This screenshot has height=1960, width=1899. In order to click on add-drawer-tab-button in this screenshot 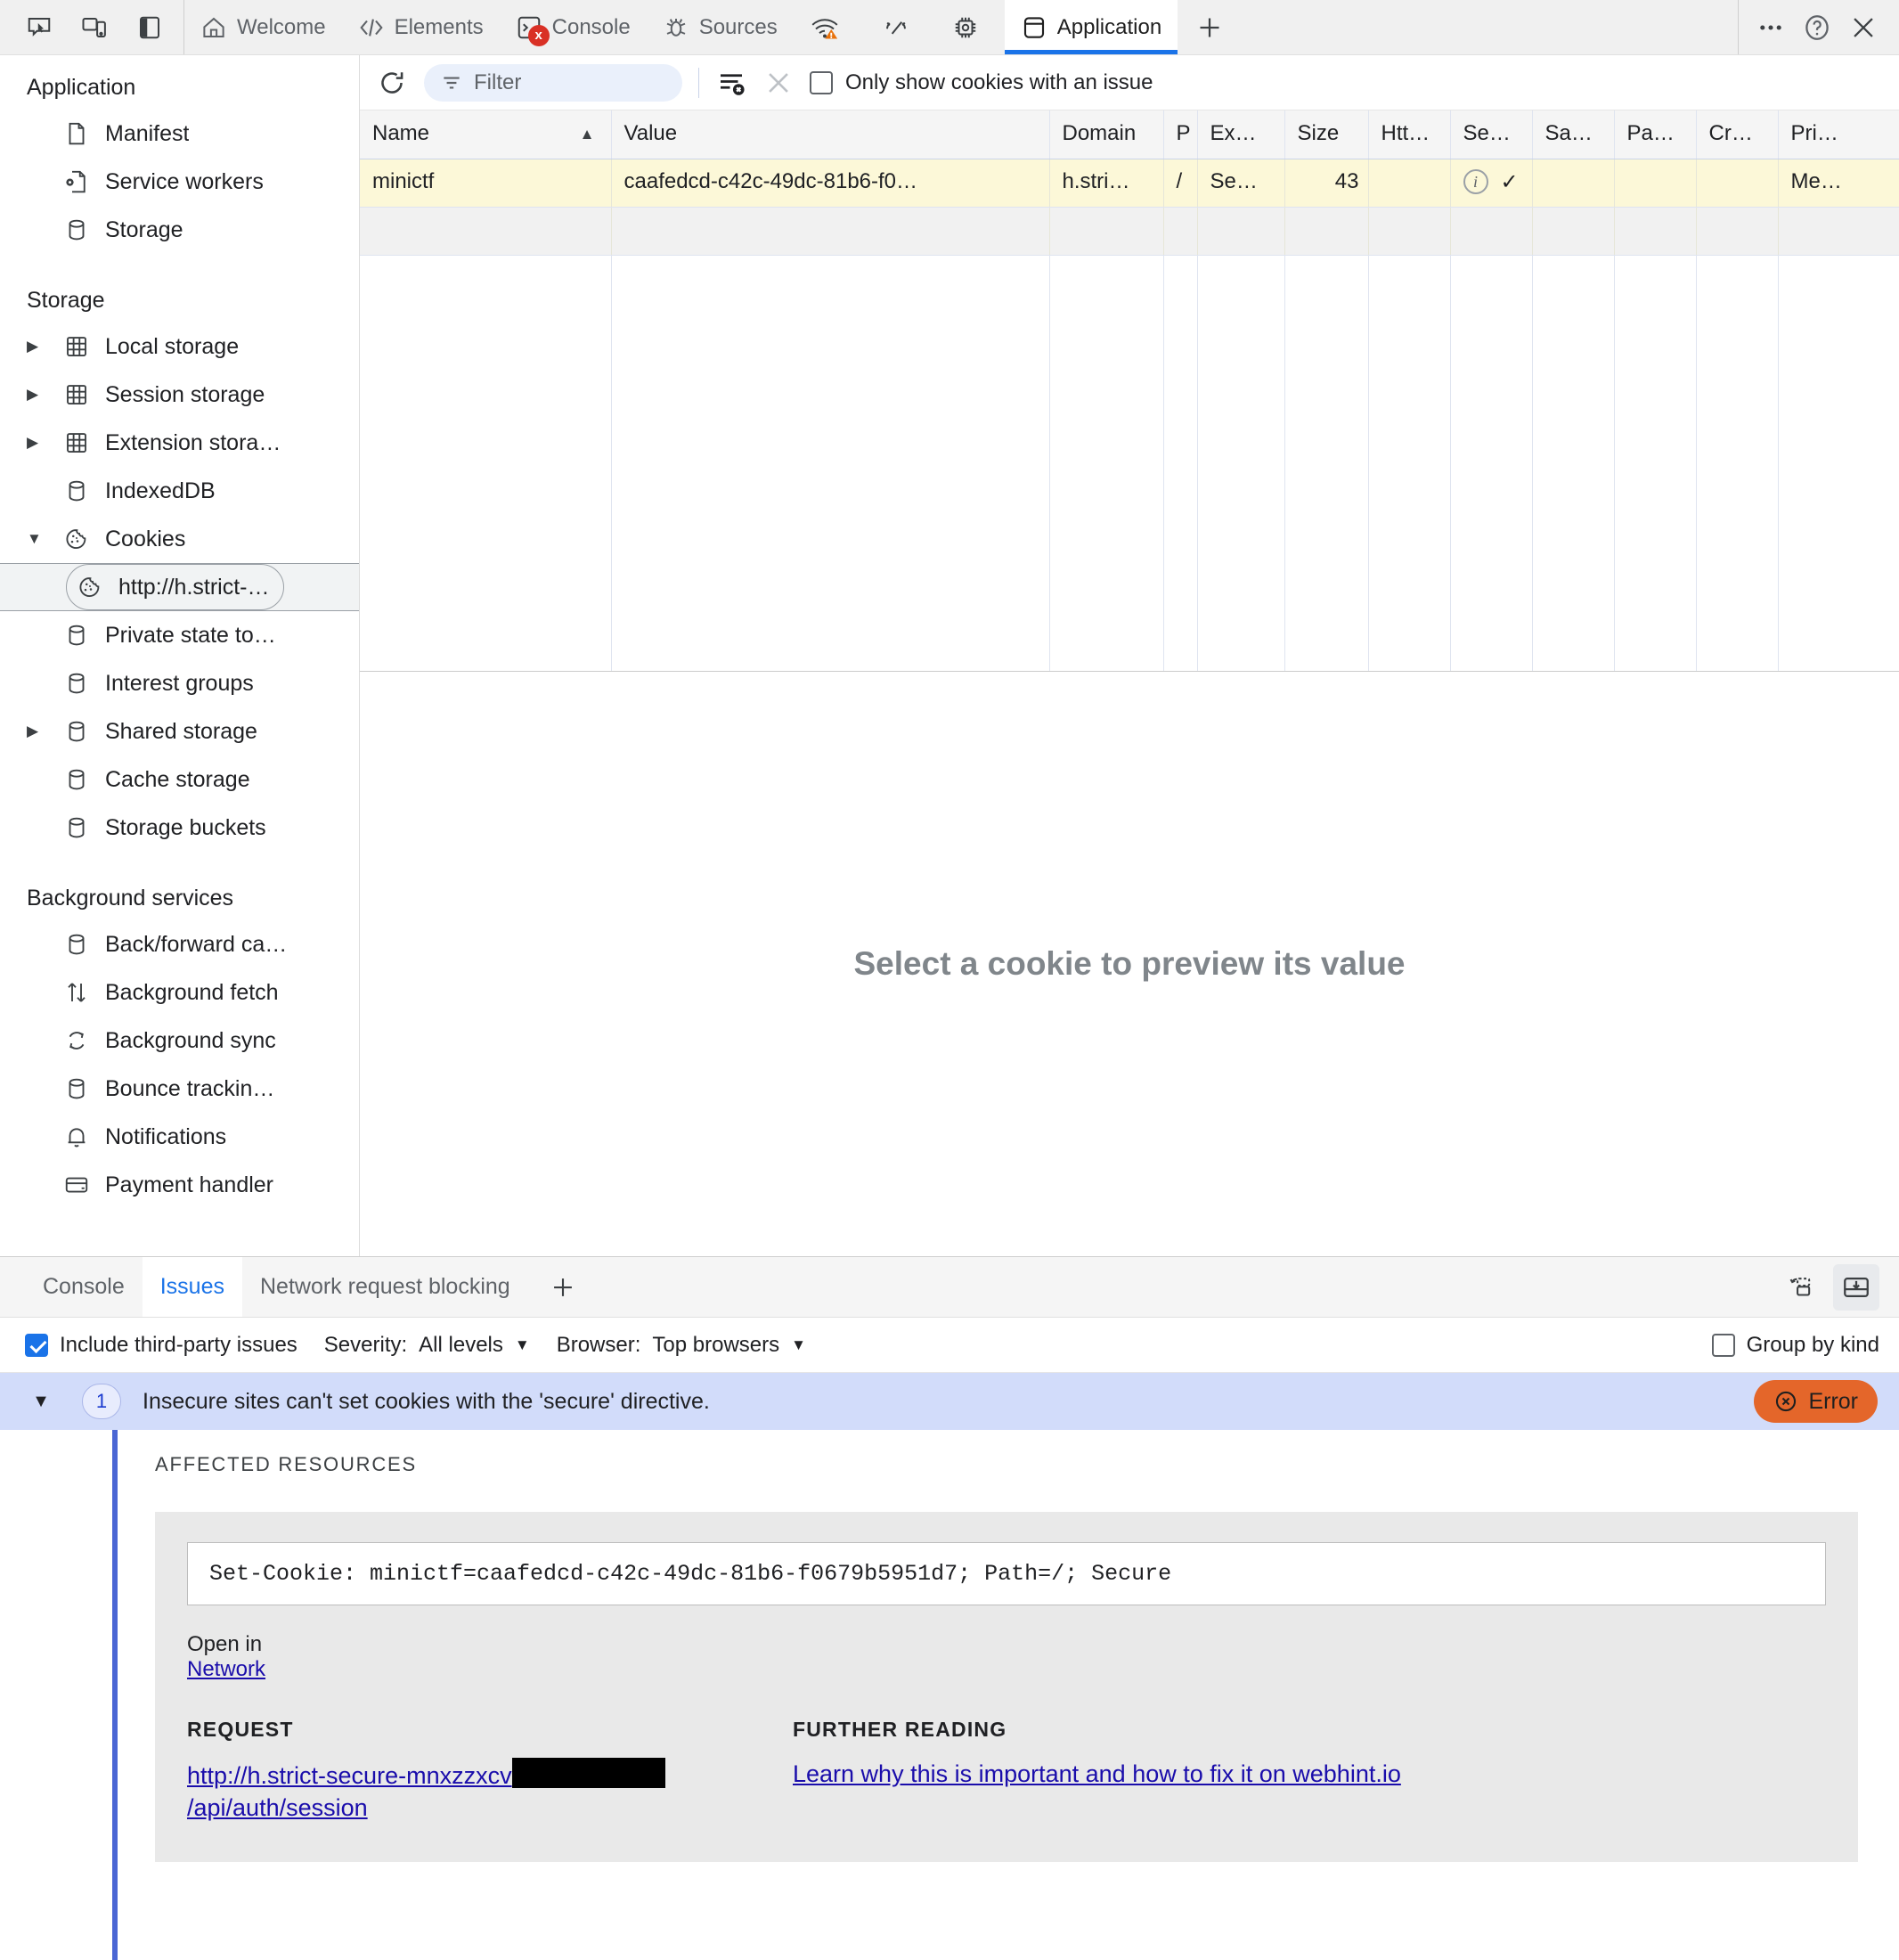, I will do `click(563, 1287)`.